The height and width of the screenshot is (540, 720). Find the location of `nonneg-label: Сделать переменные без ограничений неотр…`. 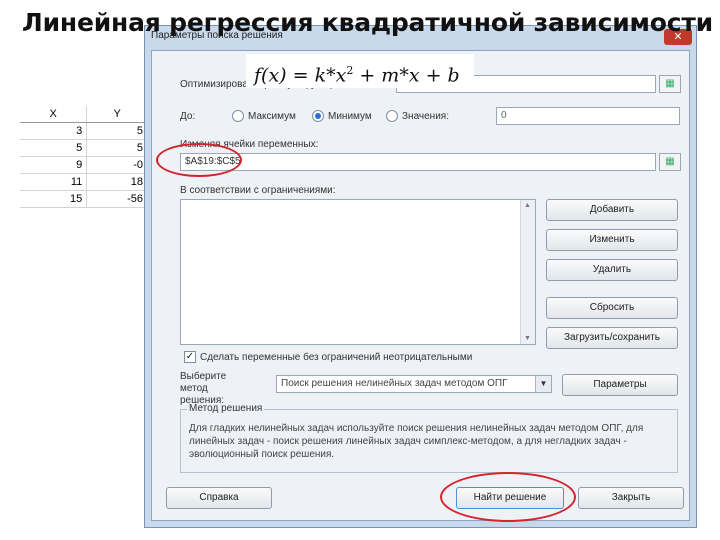

nonneg-label: Сделать переменные без ограничений неотр… is located at coordinates (336, 357).